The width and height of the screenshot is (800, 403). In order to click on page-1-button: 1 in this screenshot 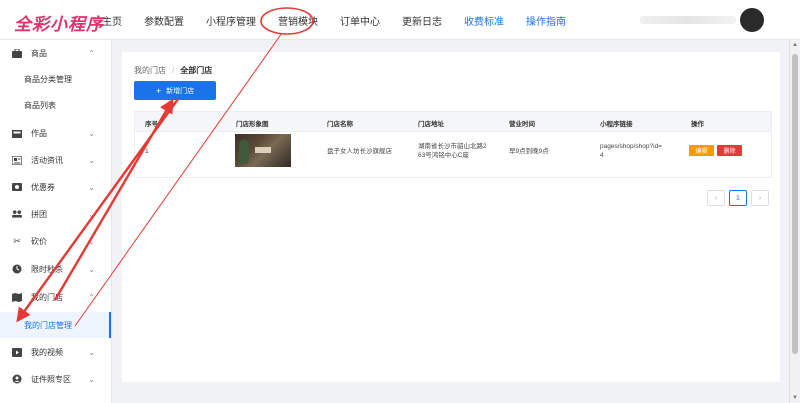, I will do `click(738, 198)`.